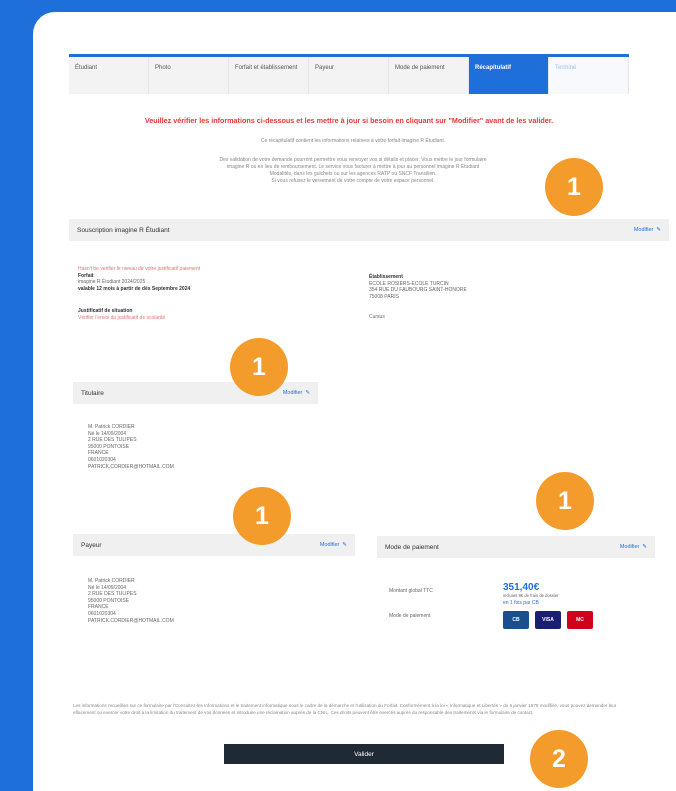 This screenshot has width=676, height=791. I want to click on step-forfait: Forfait et établissement, so click(269, 75).